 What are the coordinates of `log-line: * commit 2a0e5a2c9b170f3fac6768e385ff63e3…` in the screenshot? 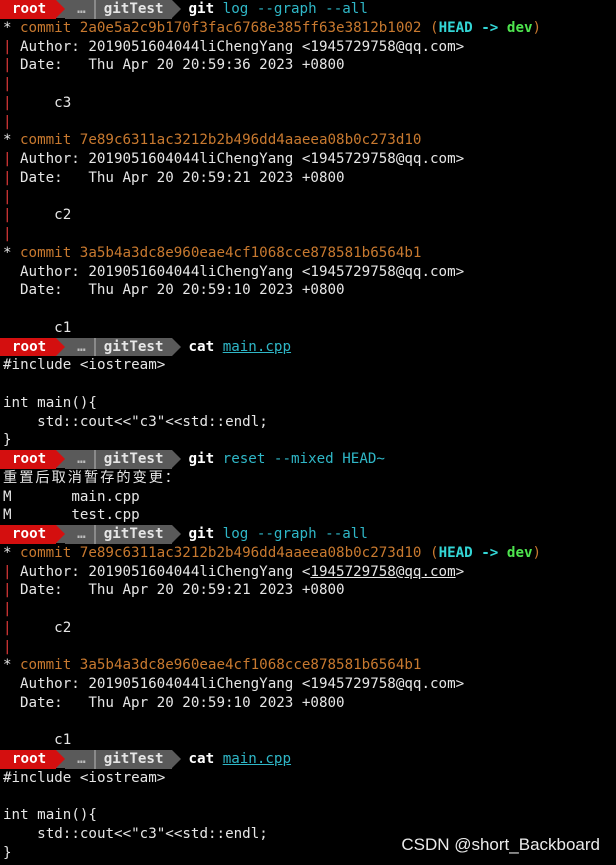 It's located at (272, 27).